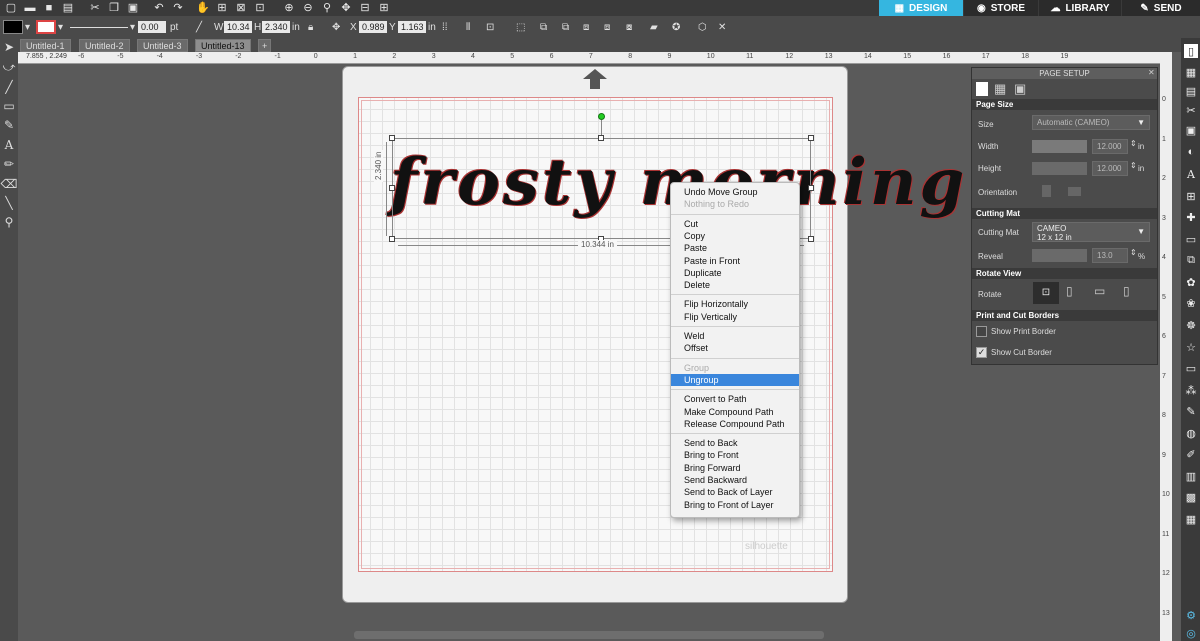 This screenshot has height=641, width=1200. I want to click on height-input: 12.000, so click(1110, 168).